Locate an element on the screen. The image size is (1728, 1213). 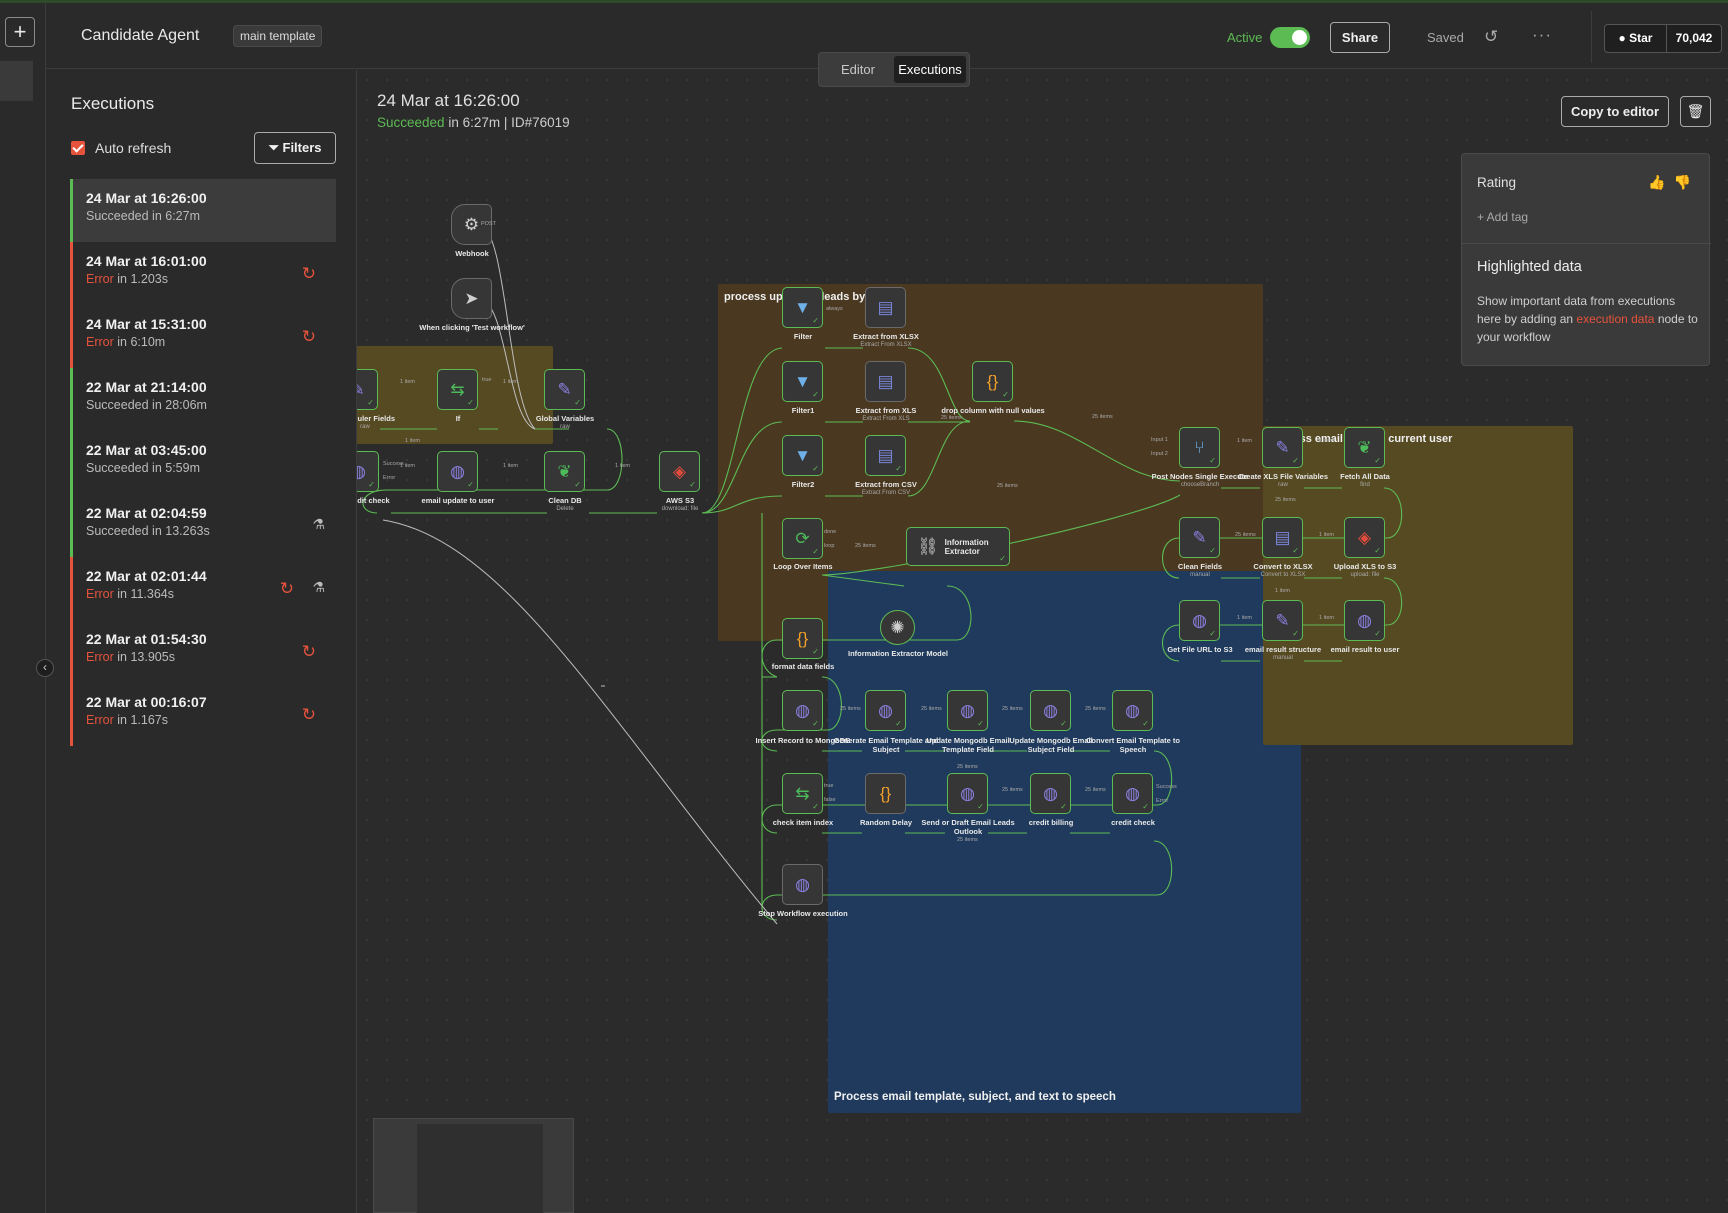
upload-xls-s3-title: Upload XLS to S3 is located at coordinates (1365, 566).